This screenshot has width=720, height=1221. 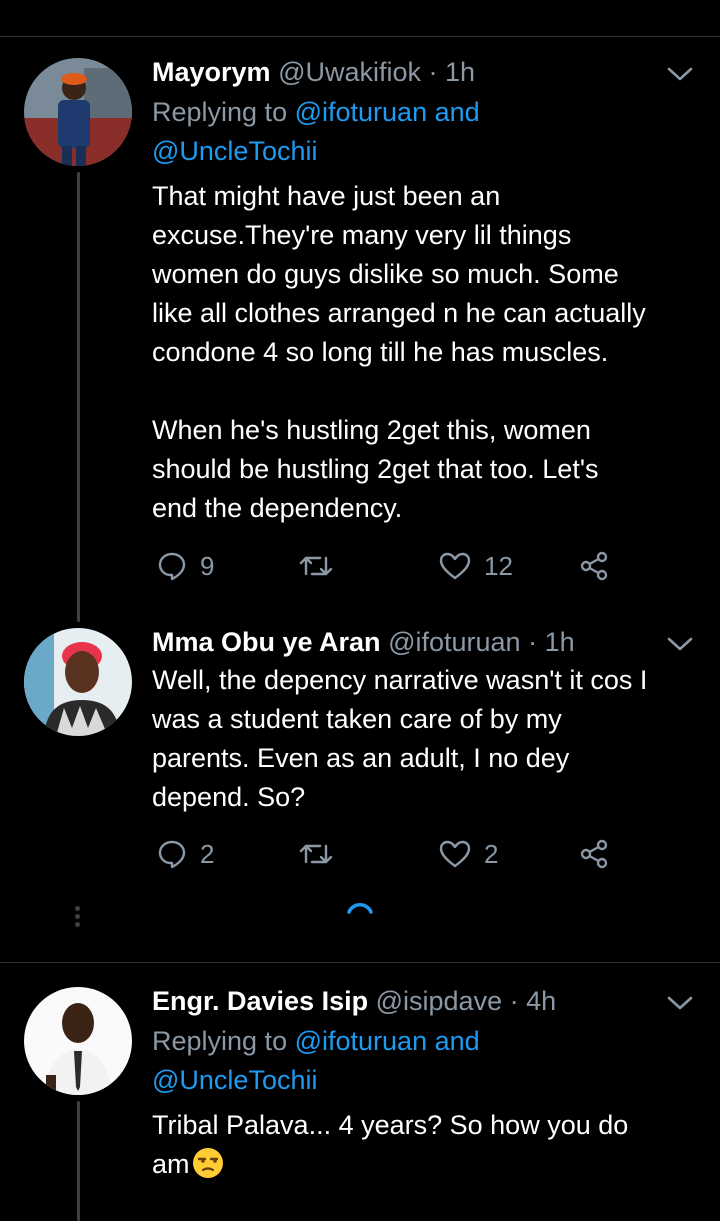 I want to click on reply-button: 2, so click(x=185, y=854).